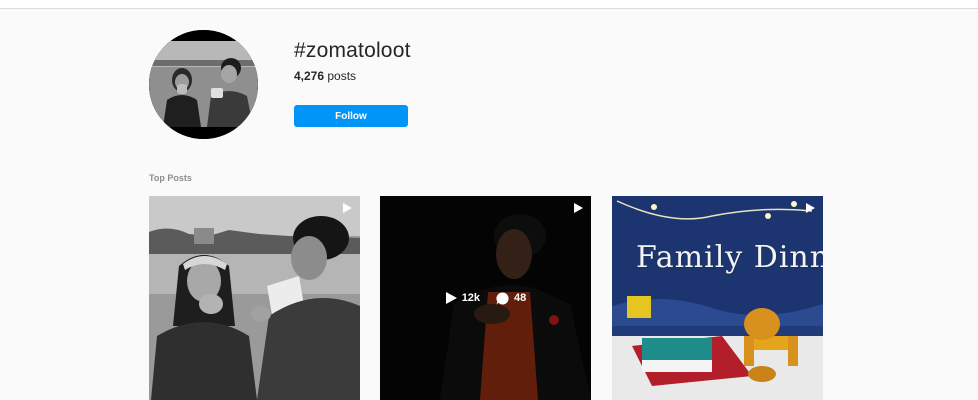 This screenshot has width=978, height=400. I want to click on post-stats-overlay: 12k 48, so click(485, 298).